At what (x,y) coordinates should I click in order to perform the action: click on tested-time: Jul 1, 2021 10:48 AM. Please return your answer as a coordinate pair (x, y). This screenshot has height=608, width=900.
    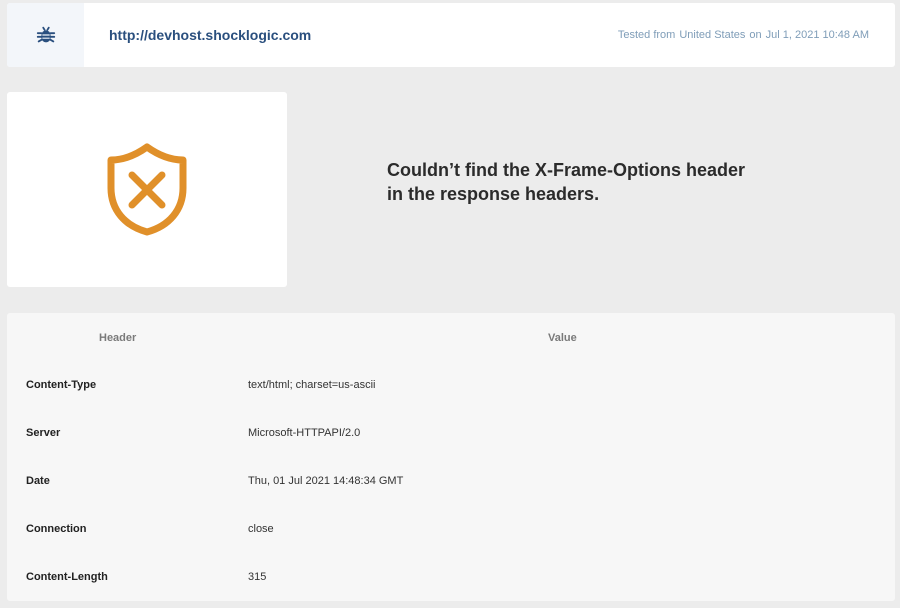
    Looking at the image, I should click on (817, 35).